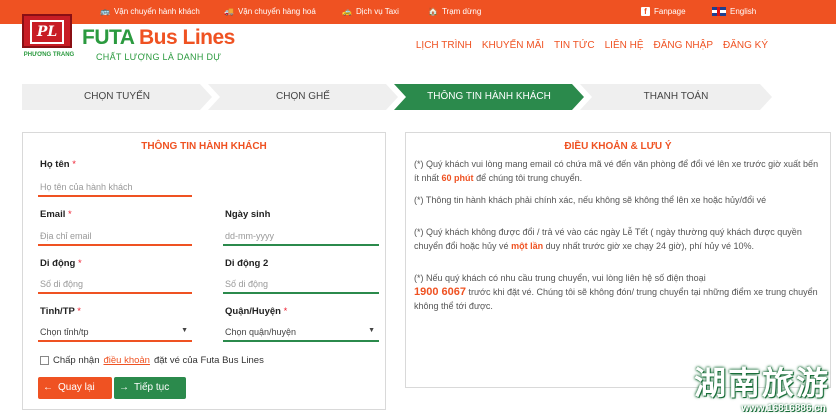  Describe the element at coordinates (156, 11) in the screenshot. I see `topbar-link-label: Vận chuyển hành khách` at that location.